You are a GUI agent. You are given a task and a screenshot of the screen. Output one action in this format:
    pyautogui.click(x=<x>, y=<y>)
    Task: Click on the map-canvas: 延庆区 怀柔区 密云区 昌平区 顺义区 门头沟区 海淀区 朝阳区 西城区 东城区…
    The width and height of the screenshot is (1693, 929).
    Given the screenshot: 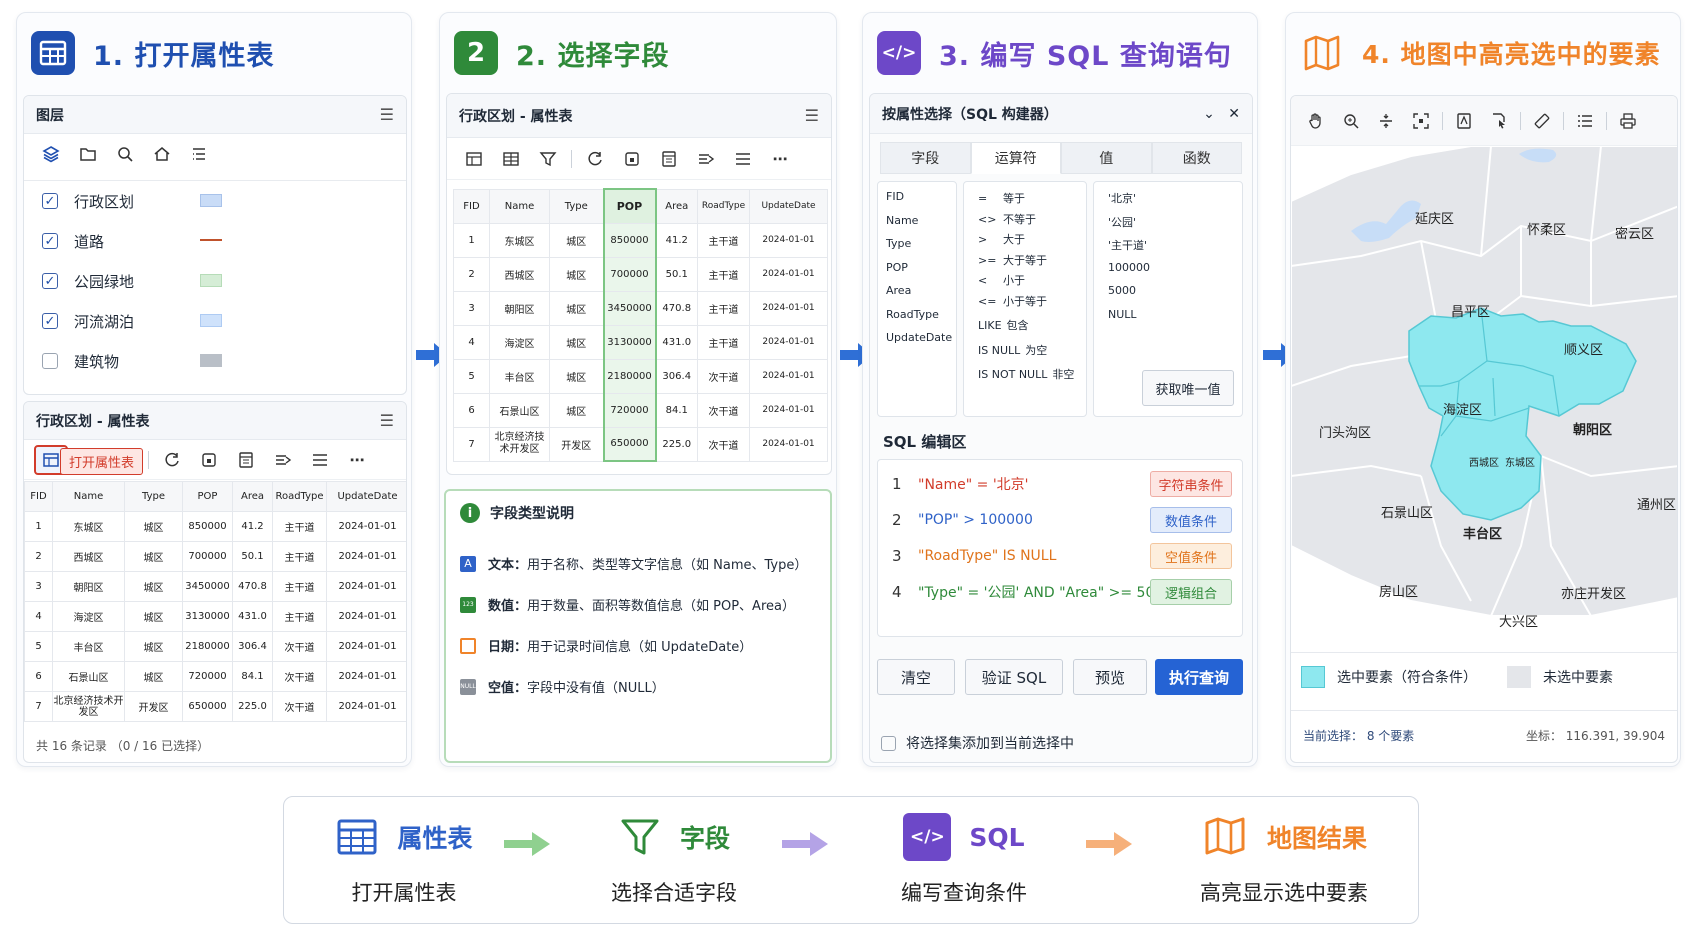 What is the action you would take?
    pyautogui.click(x=1484, y=396)
    